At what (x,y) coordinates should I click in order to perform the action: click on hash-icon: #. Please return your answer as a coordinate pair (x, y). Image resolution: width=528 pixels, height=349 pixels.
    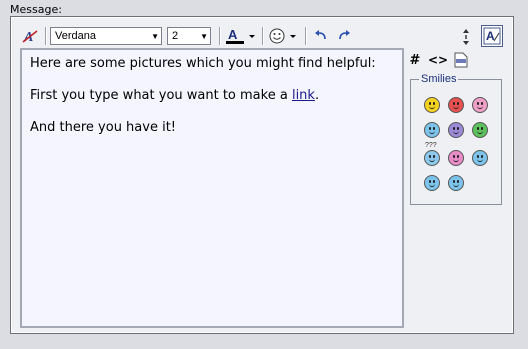
    Looking at the image, I should click on (415, 60).